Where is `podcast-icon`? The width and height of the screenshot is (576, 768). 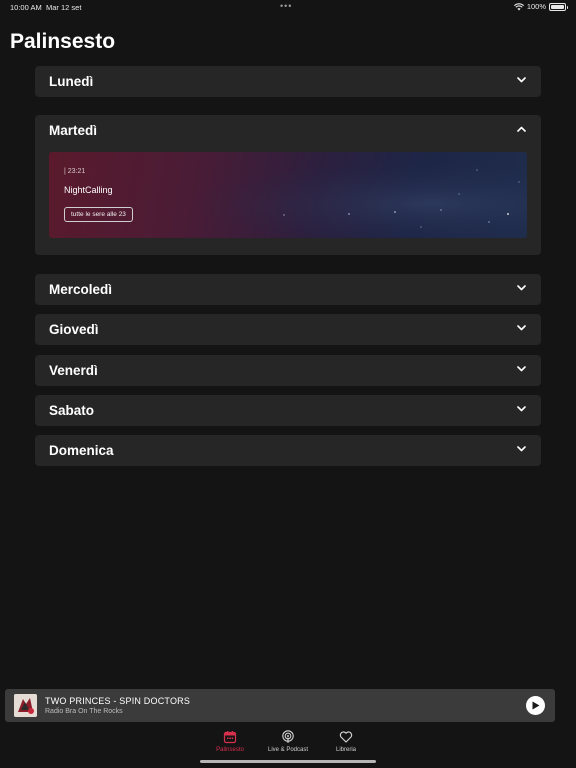
podcast-icon is located at coordinates (288, 737).